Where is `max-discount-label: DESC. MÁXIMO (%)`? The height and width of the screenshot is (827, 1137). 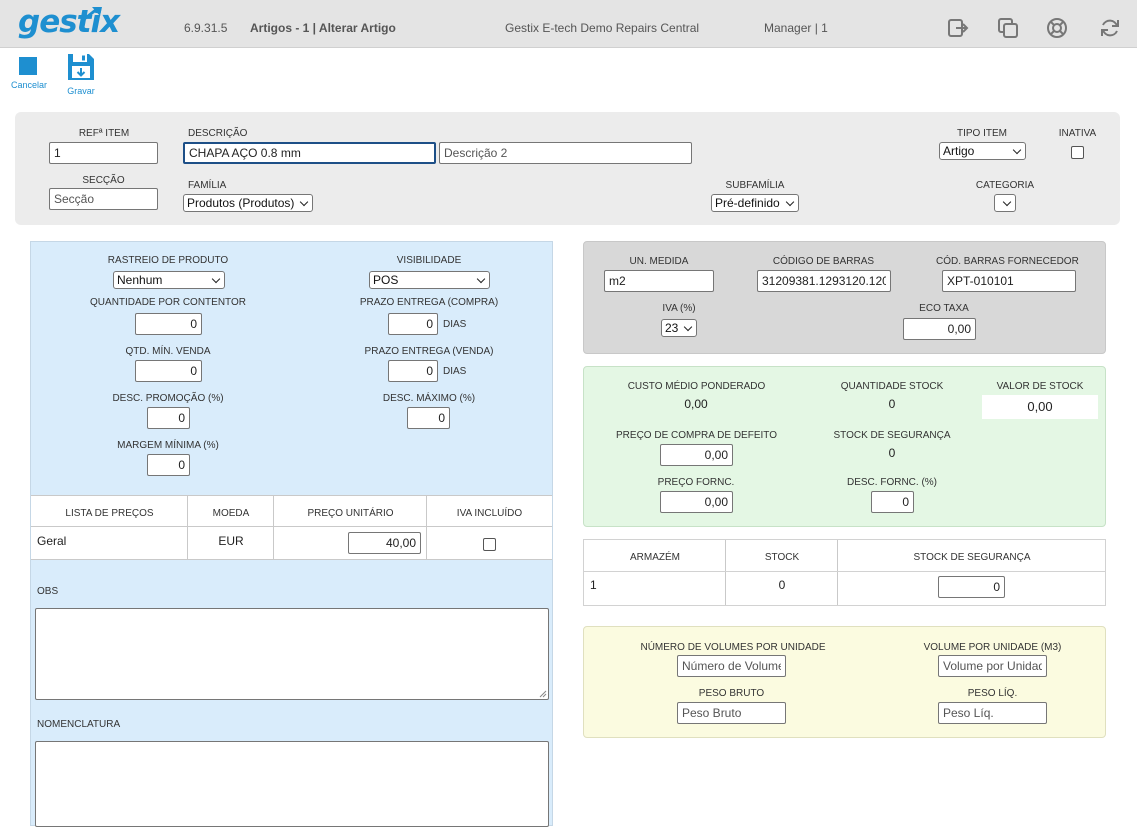
max-discount-label: DESC. MÁXIMO (%) is located at coordinates (429, 398).